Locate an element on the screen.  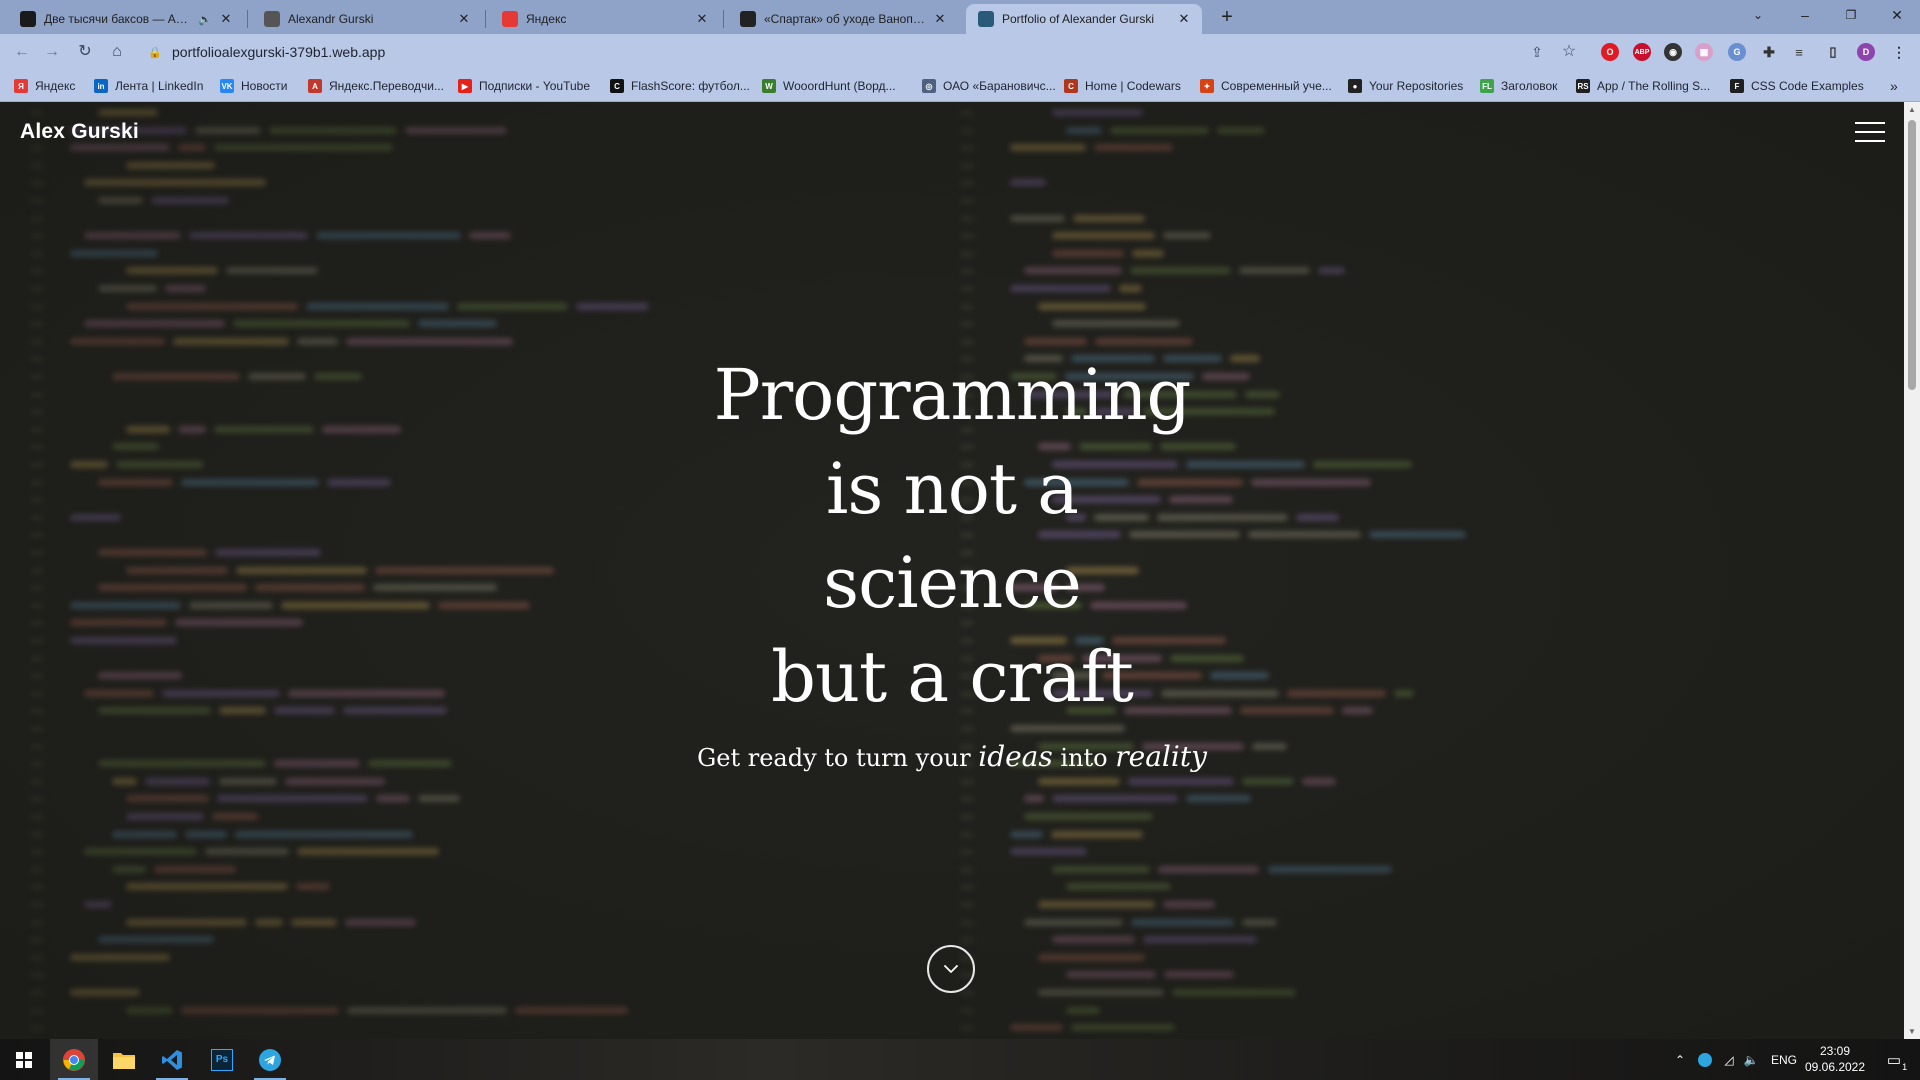
opera-vpn-extension-icon: O is located at coordinates (1610, 52).